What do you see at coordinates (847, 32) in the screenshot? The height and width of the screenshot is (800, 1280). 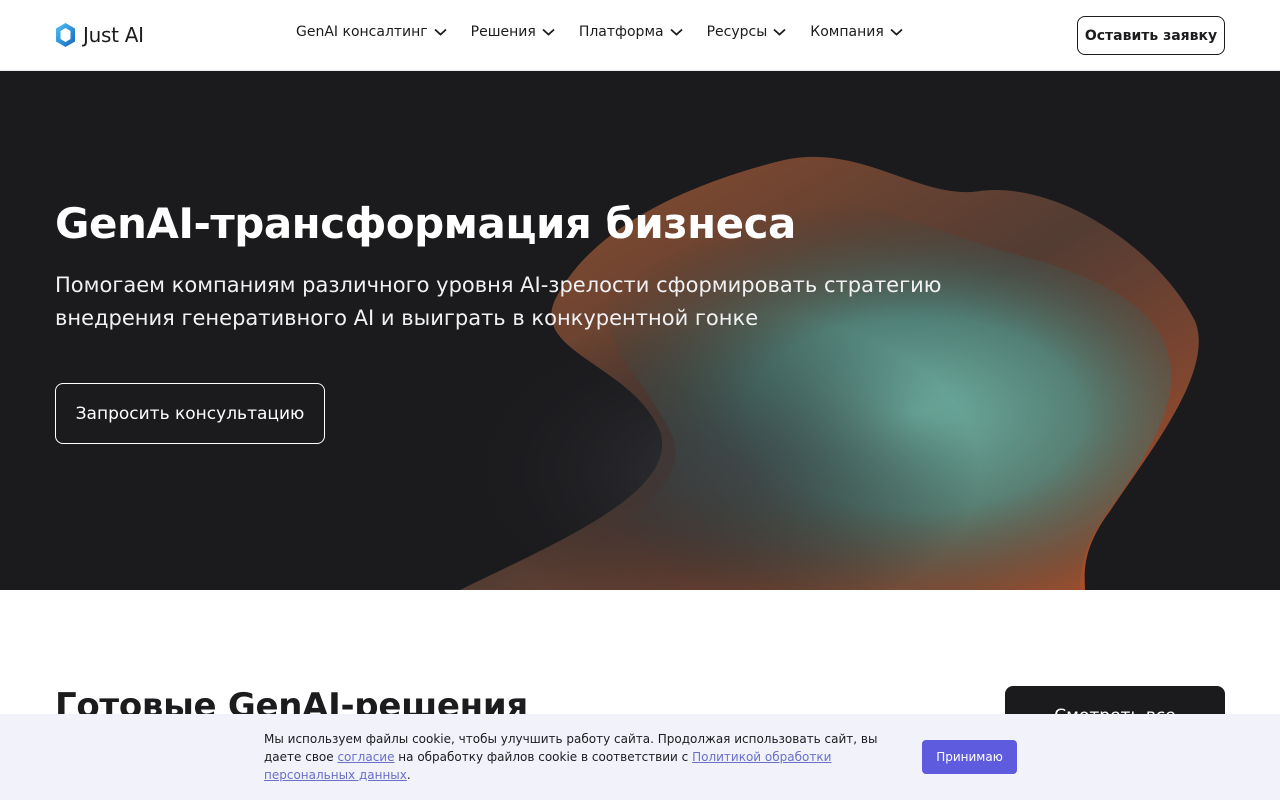 I see `nav-item-label: Компания` at bounding box center [847, 32].